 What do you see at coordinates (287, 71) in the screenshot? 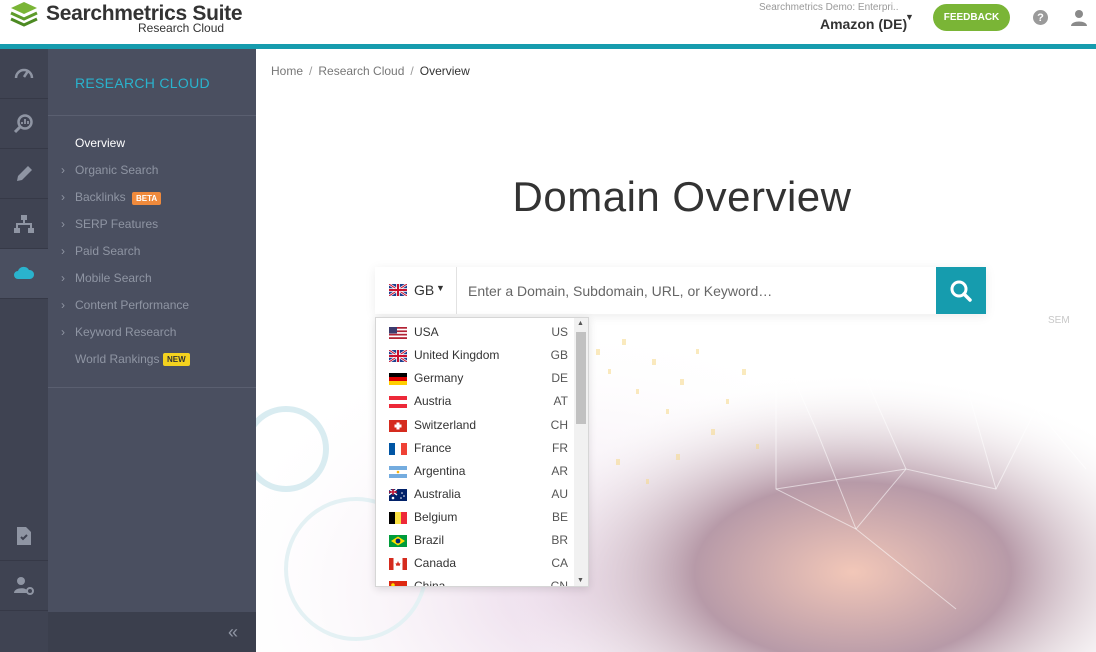
I see `breadcrumb-home-link: Home` at bounding box center [287, 71].